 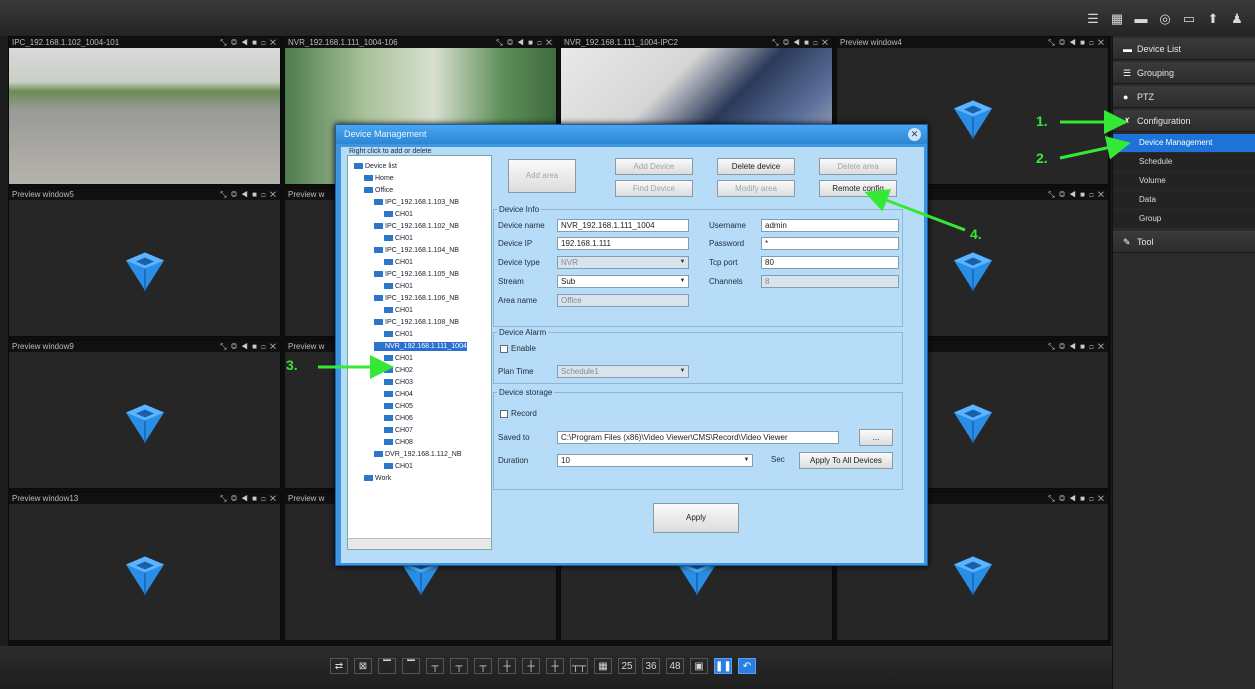 I want to click on annotation-2: 2., so click(x=1042, y=158).